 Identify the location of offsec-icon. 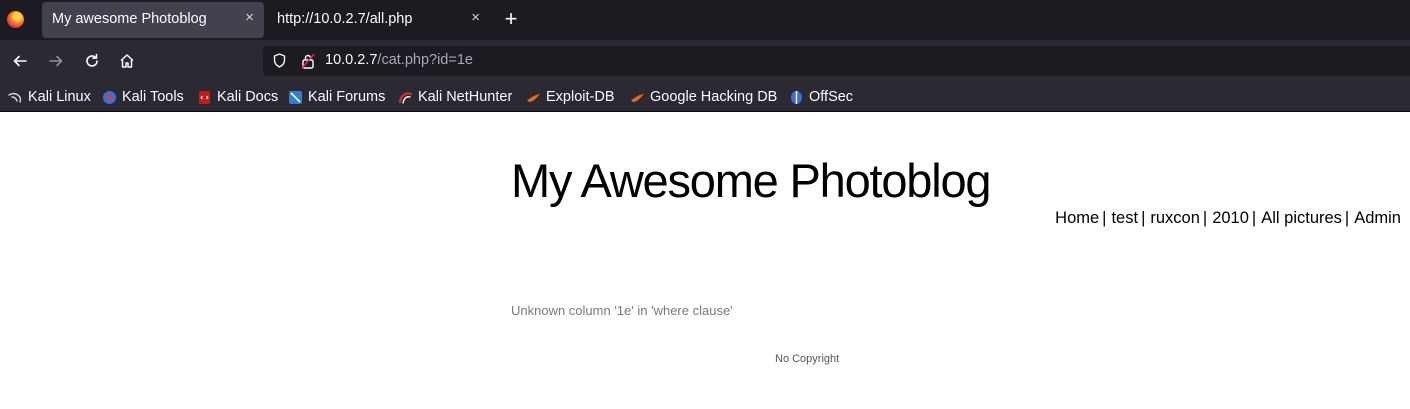
(796, 97).